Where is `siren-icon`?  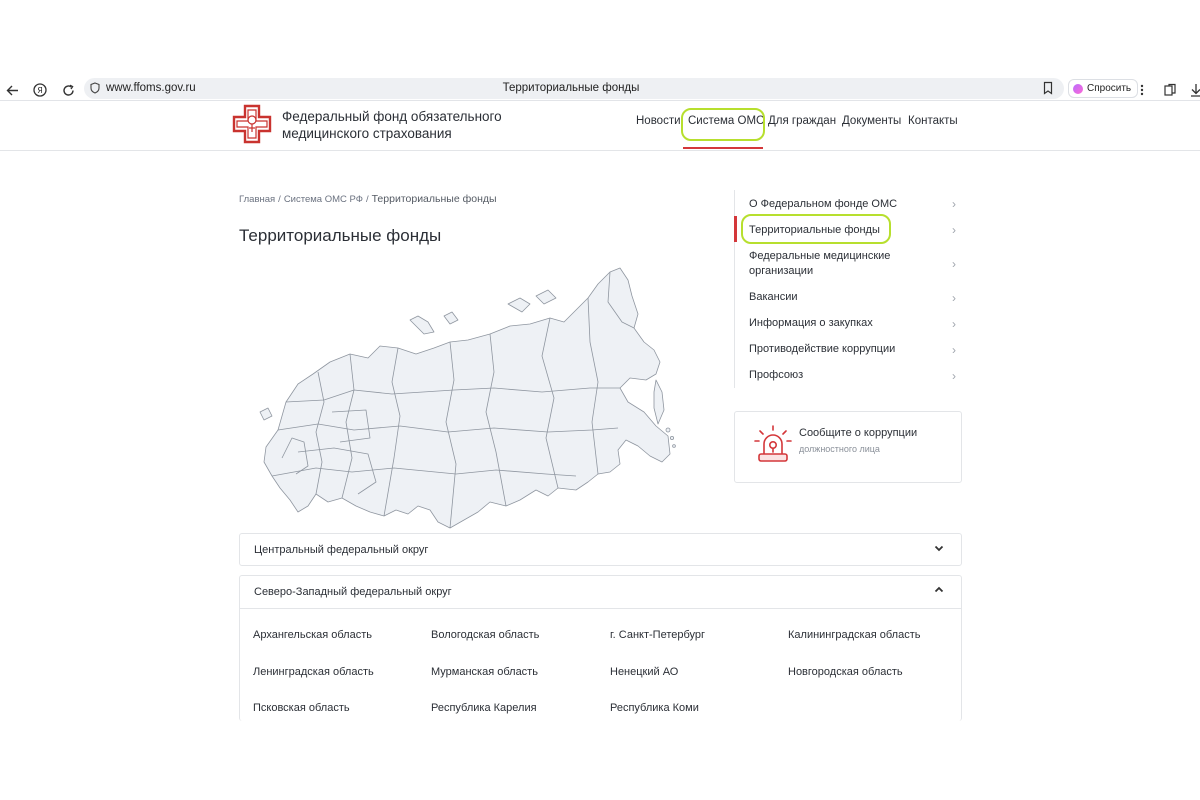 siren-icon is located at coordinates (773, 445).